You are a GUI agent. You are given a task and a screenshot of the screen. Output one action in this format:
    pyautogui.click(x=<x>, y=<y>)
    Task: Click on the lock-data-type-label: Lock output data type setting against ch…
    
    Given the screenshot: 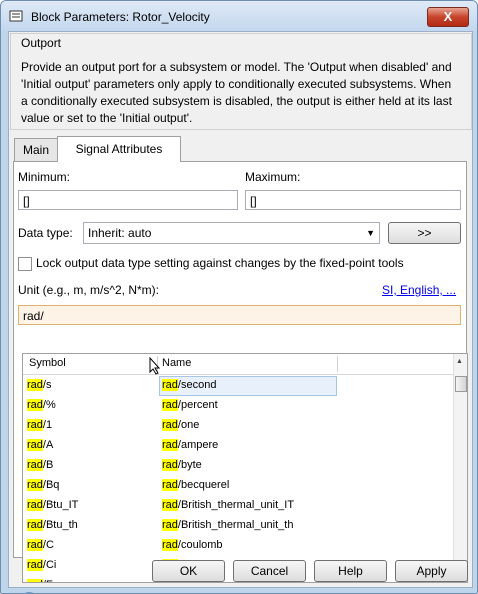 What is the action you would take?
    pyautogui.click(x=220, y=263)
    